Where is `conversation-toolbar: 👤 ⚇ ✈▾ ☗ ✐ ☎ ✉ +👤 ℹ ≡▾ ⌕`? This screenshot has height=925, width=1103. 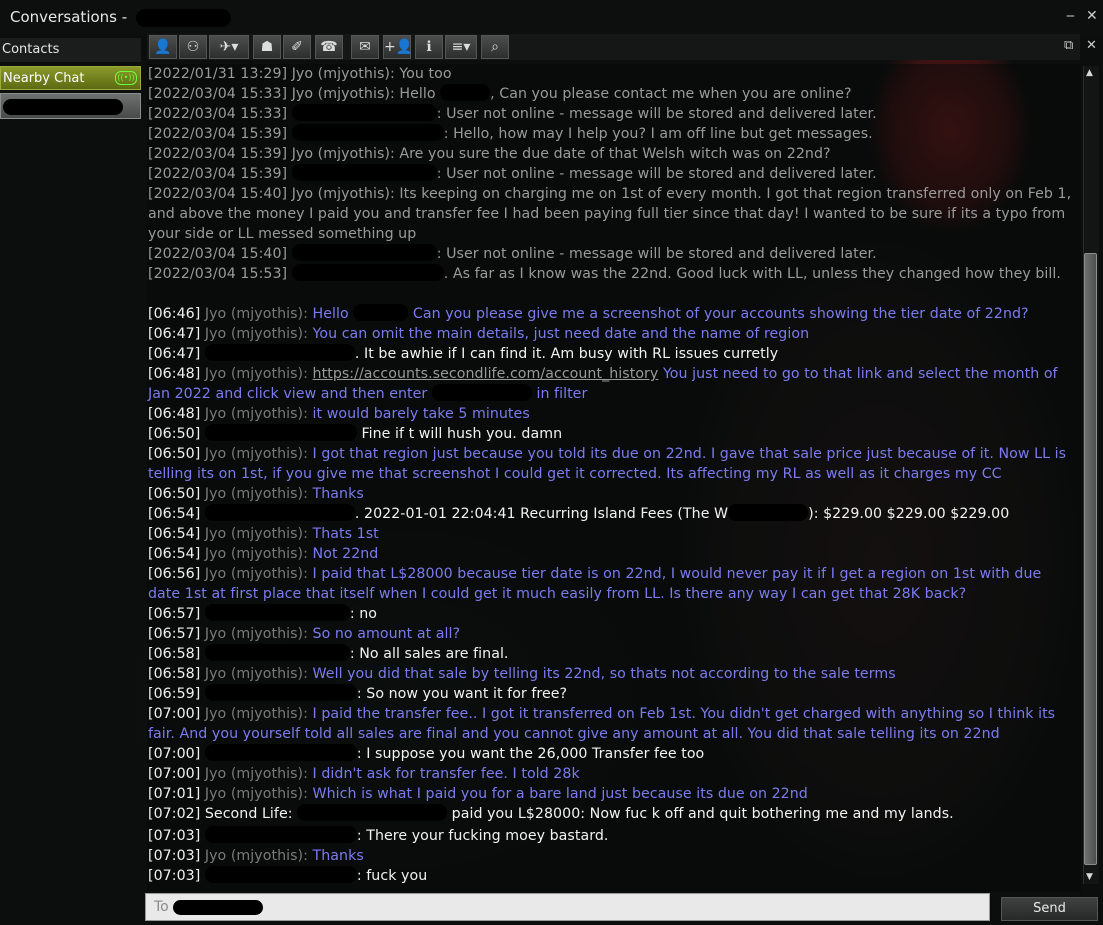
conversation-toolbar: 👤 ⚇ ✈▾ ☗ ✐ ☎ ✉ +👤 ℹ ≡▾ ⌕ is located at coordinates (613, 47).